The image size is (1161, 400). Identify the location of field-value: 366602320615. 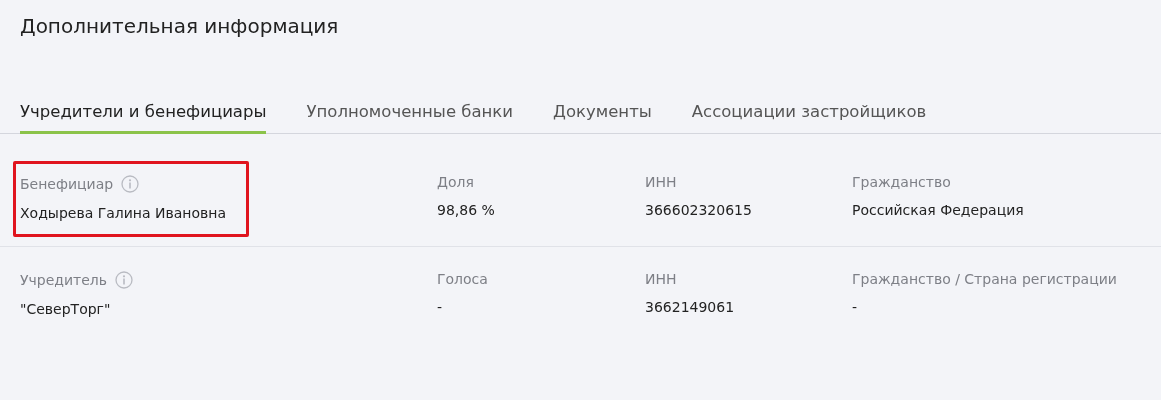
(699, 210).